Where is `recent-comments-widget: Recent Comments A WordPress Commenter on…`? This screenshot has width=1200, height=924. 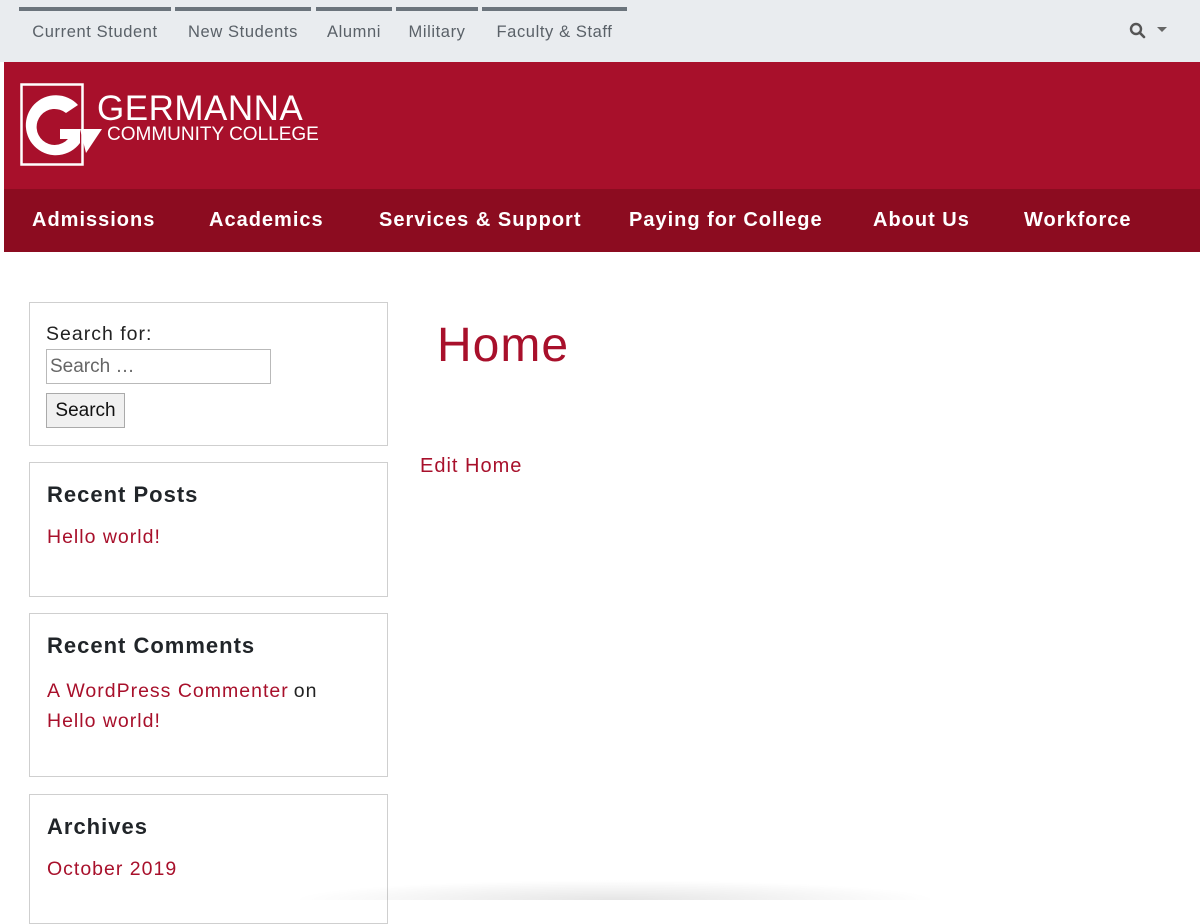
recent-comments-widget: Recent Comments A WordPress Commenter on… is located at coordinates (208, 695).